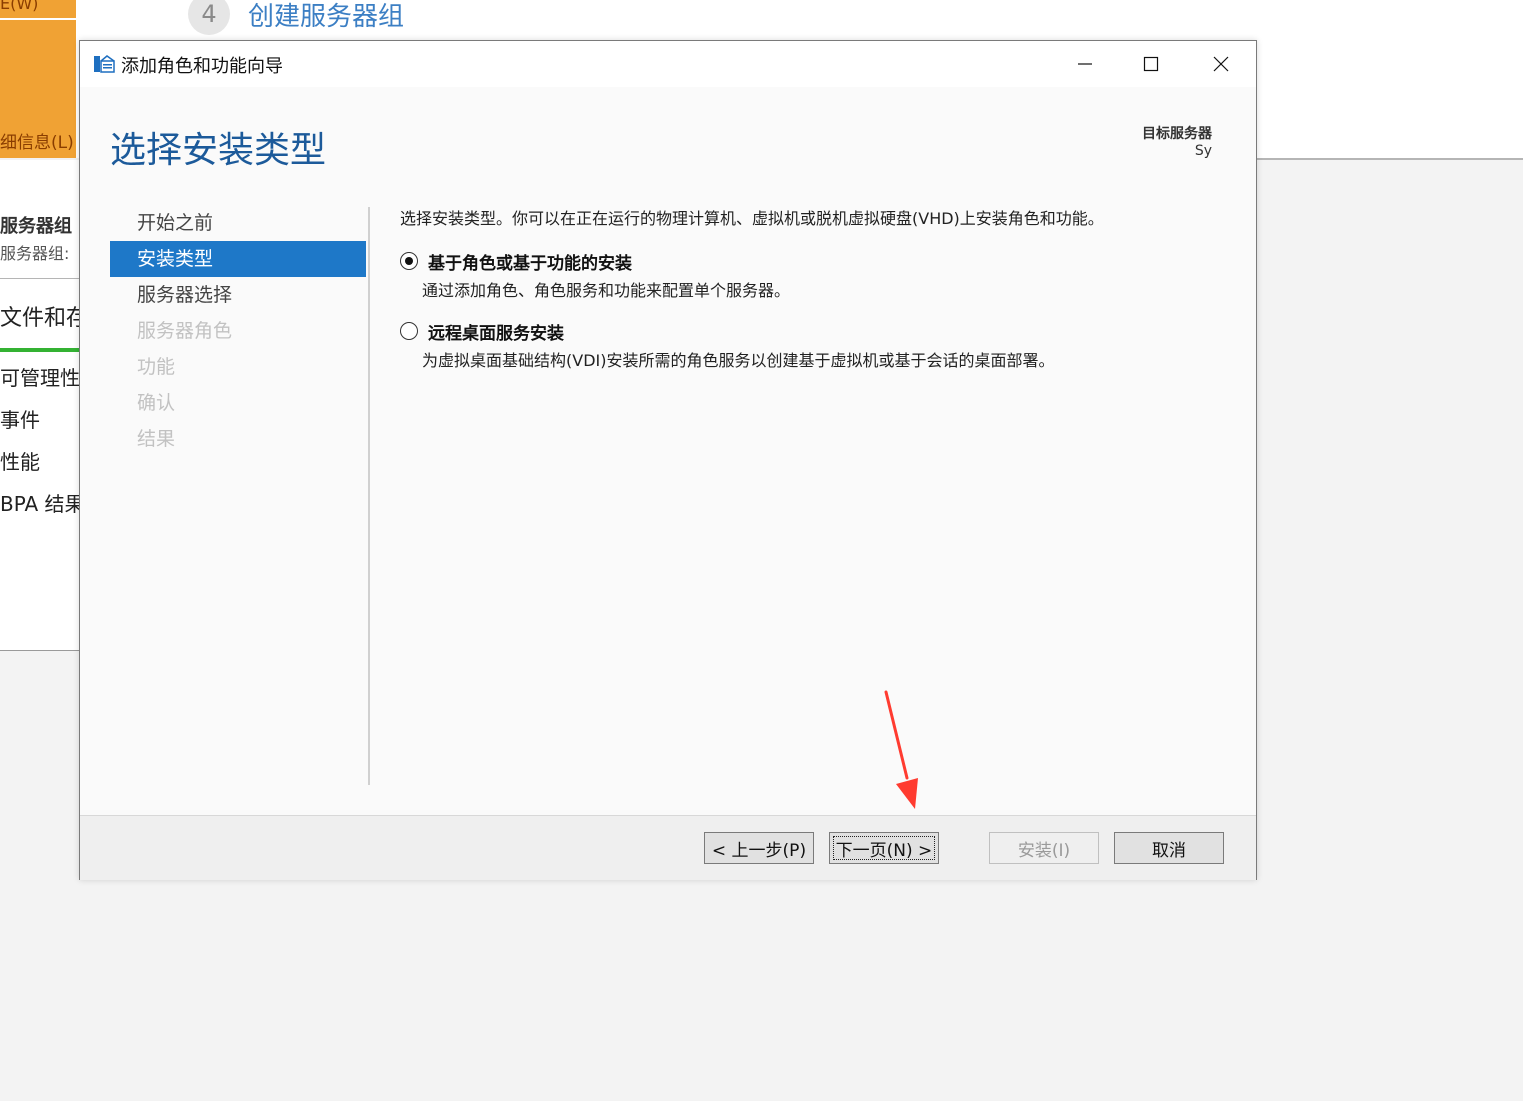  What do you see at coordinates (36, 226) in the screenshot?
I see `server-groups-title: 服务器组` at bounding box center [36, 226].